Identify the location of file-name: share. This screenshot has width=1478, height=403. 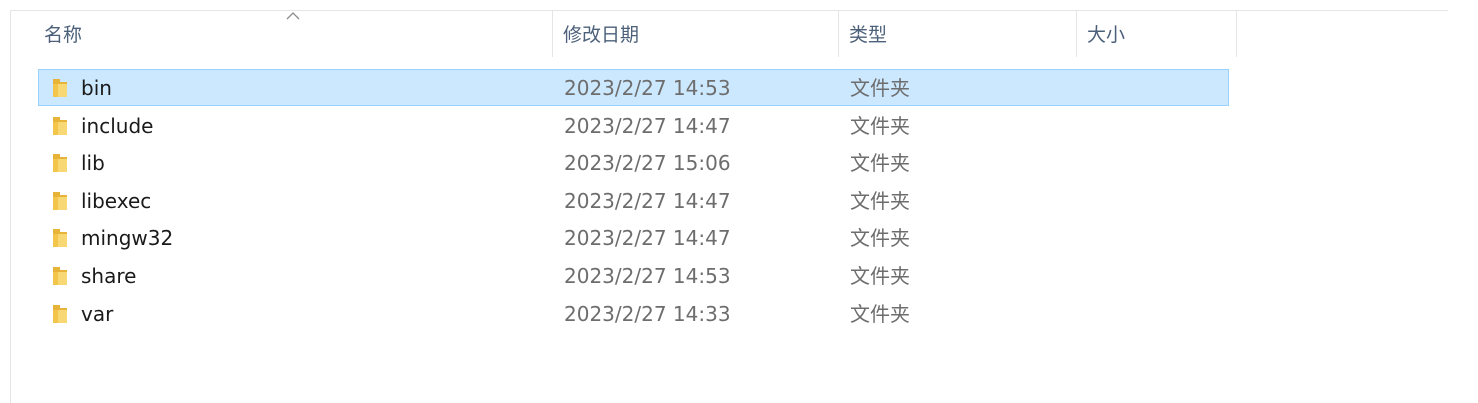
(109, 276).